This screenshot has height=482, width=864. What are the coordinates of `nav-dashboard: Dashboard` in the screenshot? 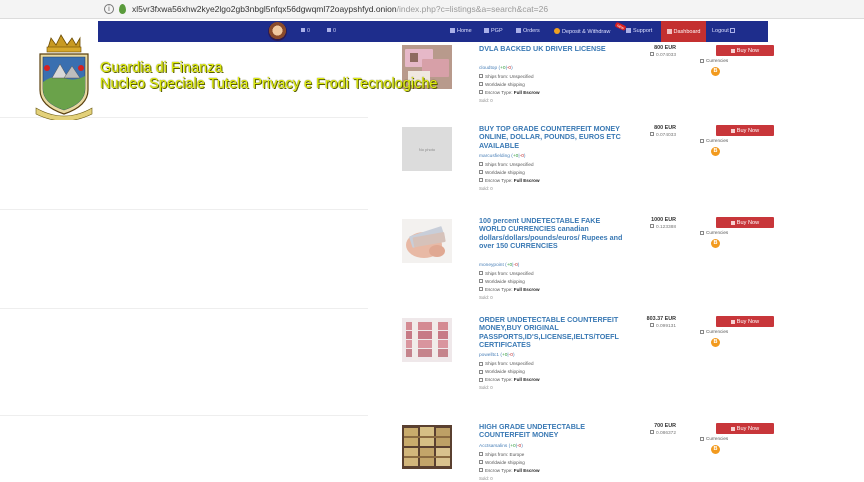 It's located at (683, 31).